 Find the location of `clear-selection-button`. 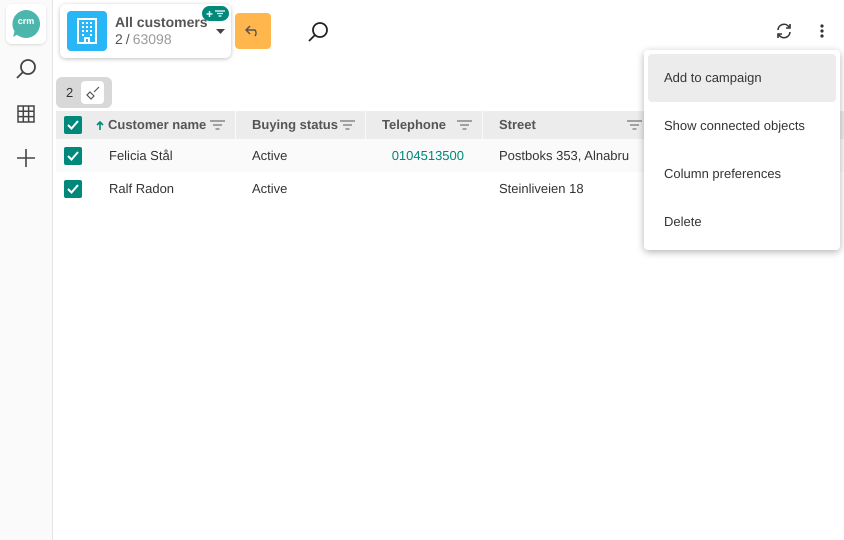

clear-selection-button is located at coordinates (92, 92).